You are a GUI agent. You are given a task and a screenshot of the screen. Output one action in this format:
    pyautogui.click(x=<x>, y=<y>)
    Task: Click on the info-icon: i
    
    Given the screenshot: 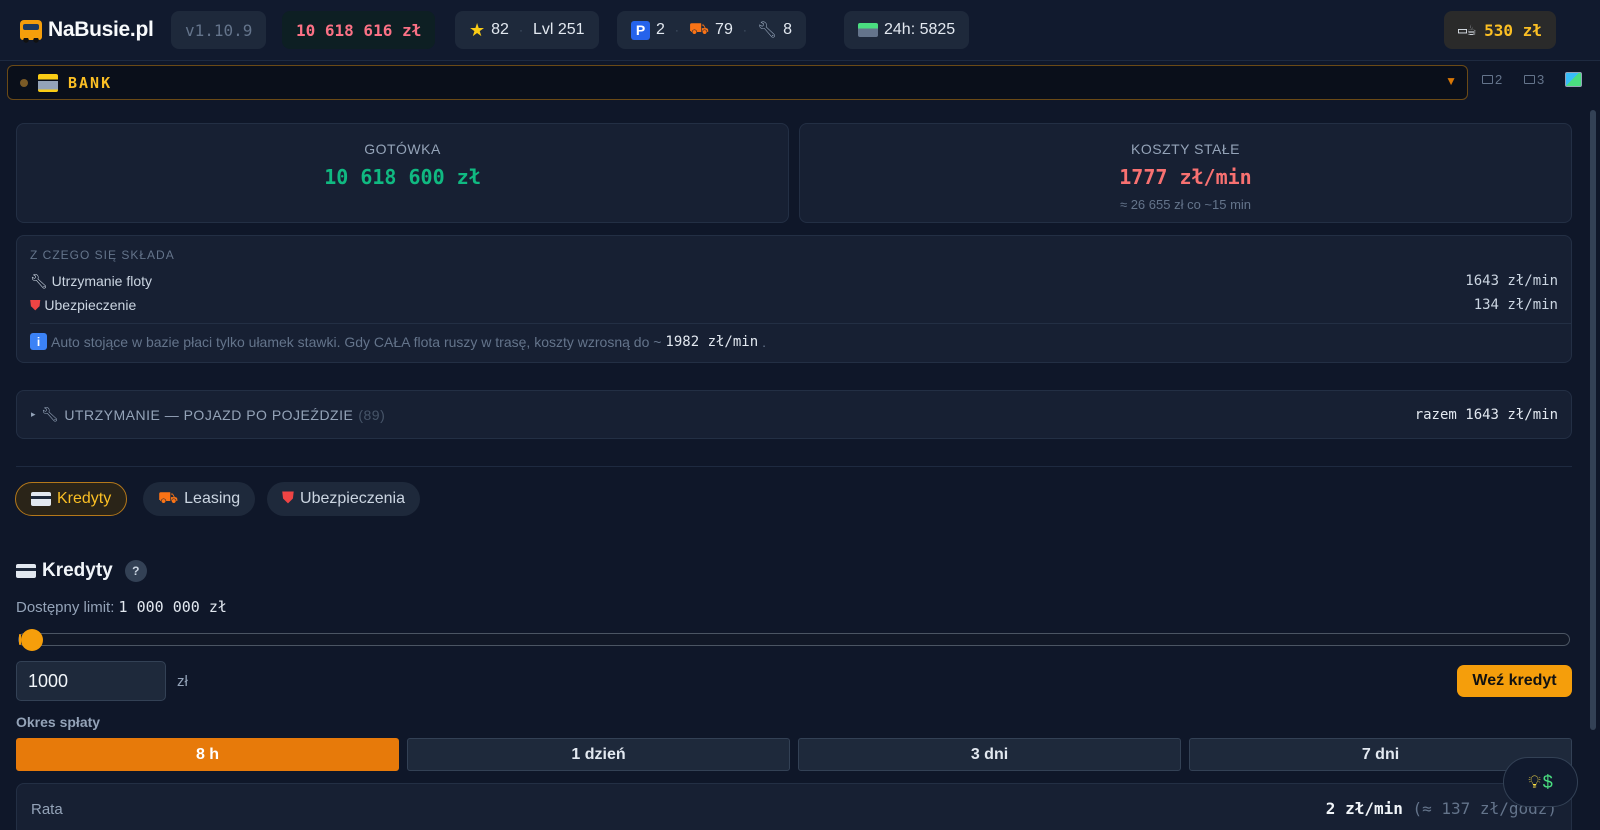 What is the action you would take?
    pyautogui.click(x=38, y=341)
    